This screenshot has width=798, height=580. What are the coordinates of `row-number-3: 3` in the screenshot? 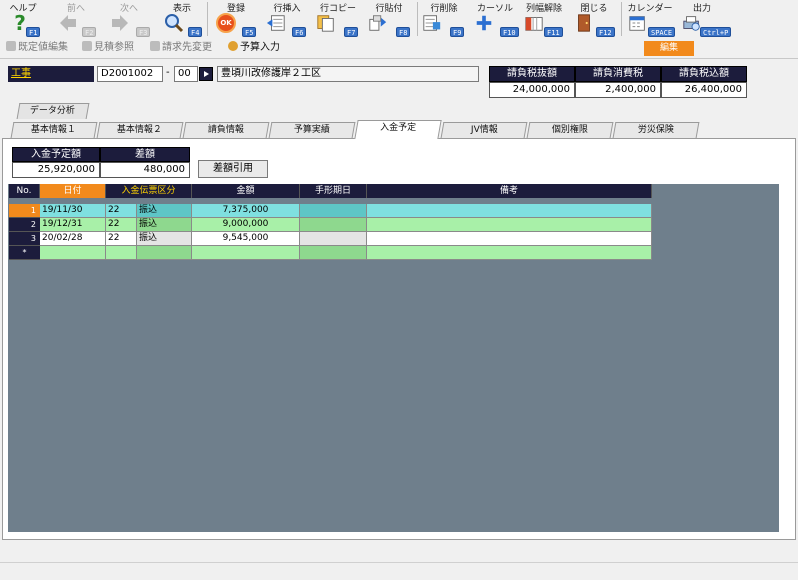 It's located at (24, 239).